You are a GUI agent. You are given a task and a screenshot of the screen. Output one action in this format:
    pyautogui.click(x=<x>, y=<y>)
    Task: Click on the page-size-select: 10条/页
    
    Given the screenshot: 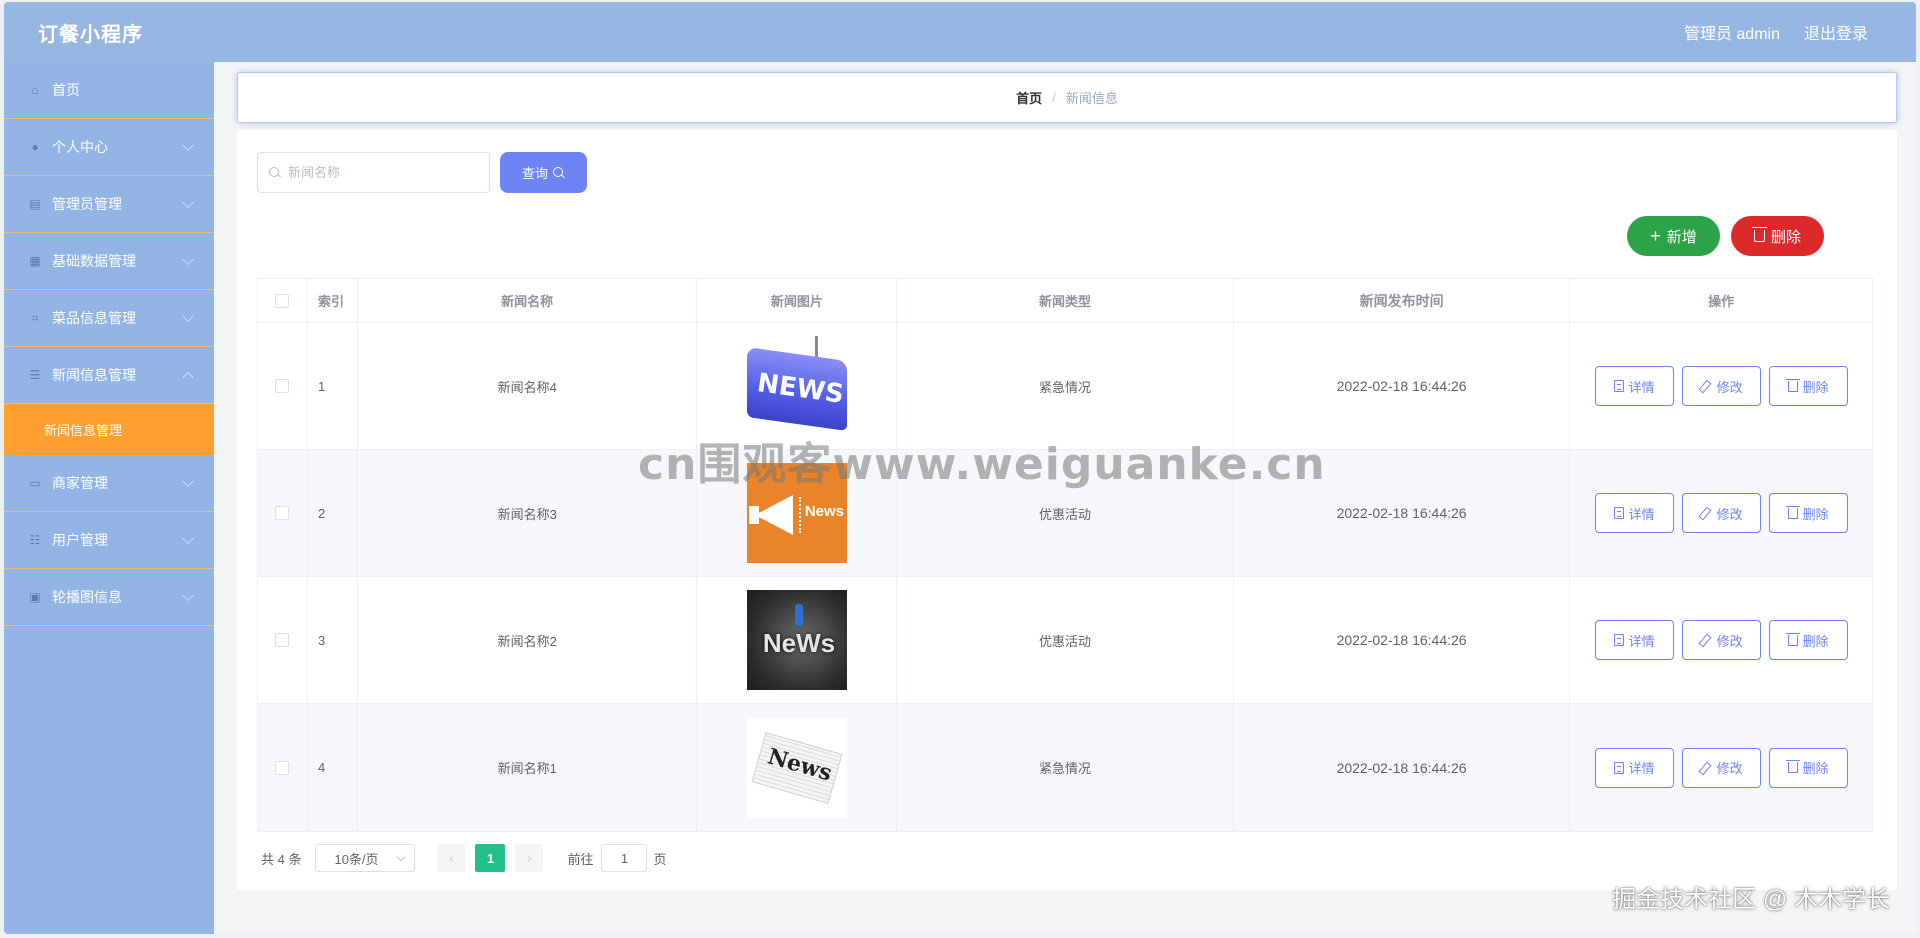 What is the action you would take?
    pyautogui.click(x=365, y=858)
    